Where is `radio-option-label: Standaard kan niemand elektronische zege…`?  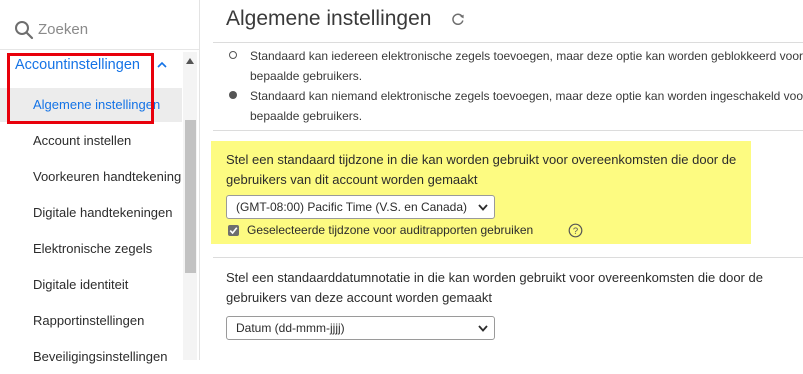
radio-option-label: Standaard kan niemand elektronische zege… is located at coordinates (526, 106).